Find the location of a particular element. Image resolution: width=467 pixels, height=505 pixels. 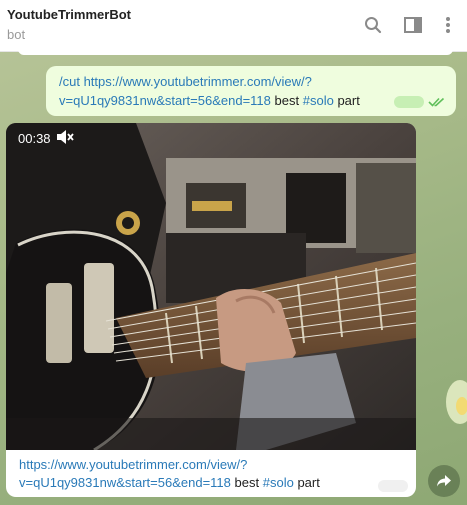

caption-link: https://www.youtubetrimmer.com/view/? is located at coordinates (133, 464).